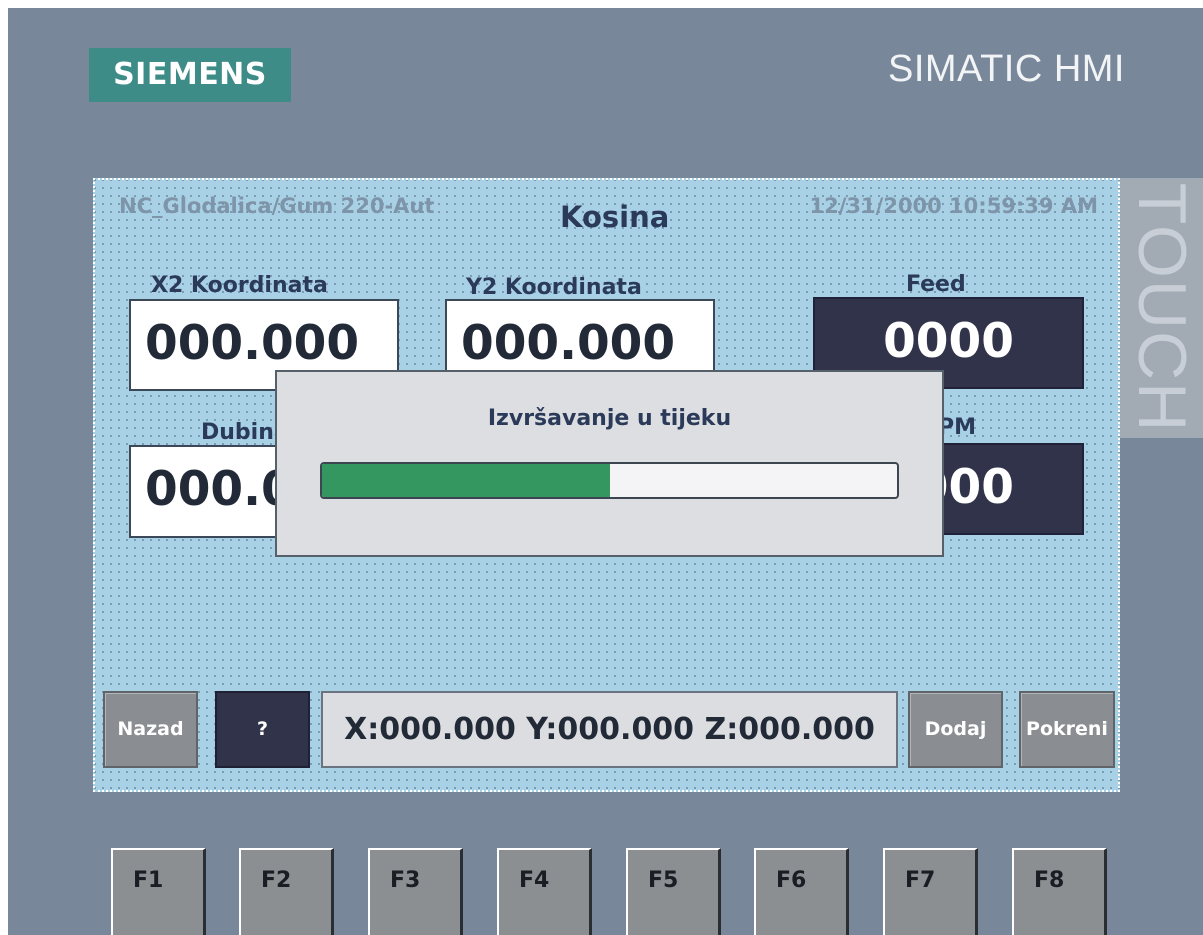 Image resolution: width=1203 pixels, height=935 pixels. I want to click on date-time-display: 12/31/2000 10:59:39 AM, so click(953, 206).